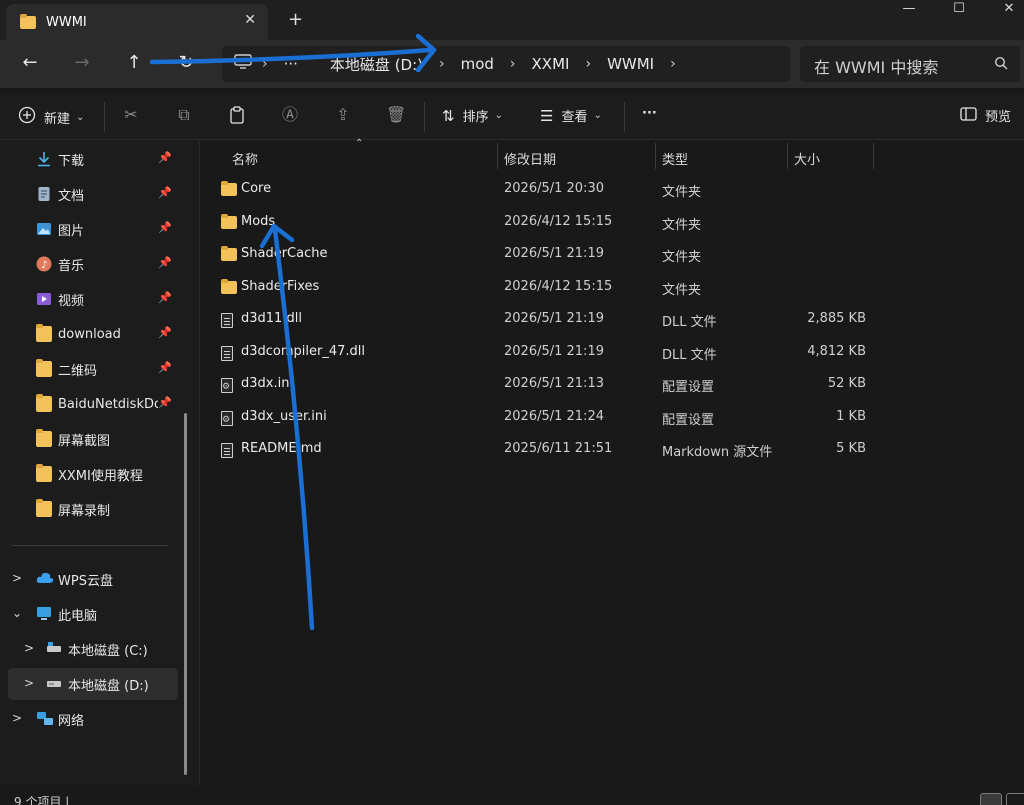  What do you see at coordinates (477, 64) in the screenshot?
I see `breadcrumb-mod: mod` at bounding box center [477, 64].